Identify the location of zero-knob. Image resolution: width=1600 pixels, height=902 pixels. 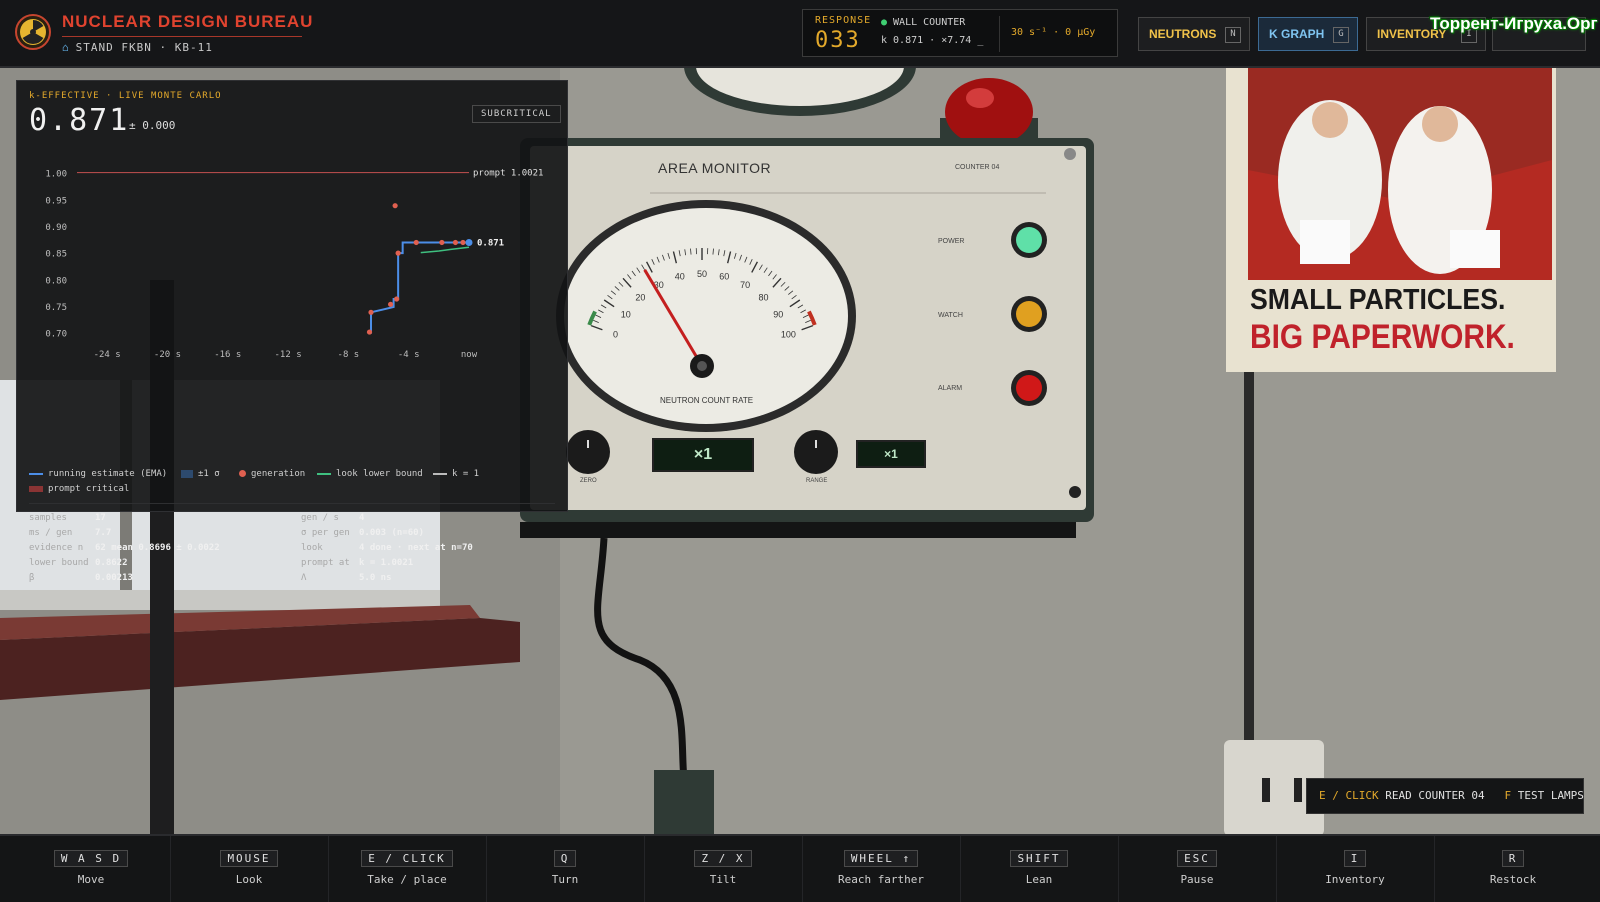
(588, 452).